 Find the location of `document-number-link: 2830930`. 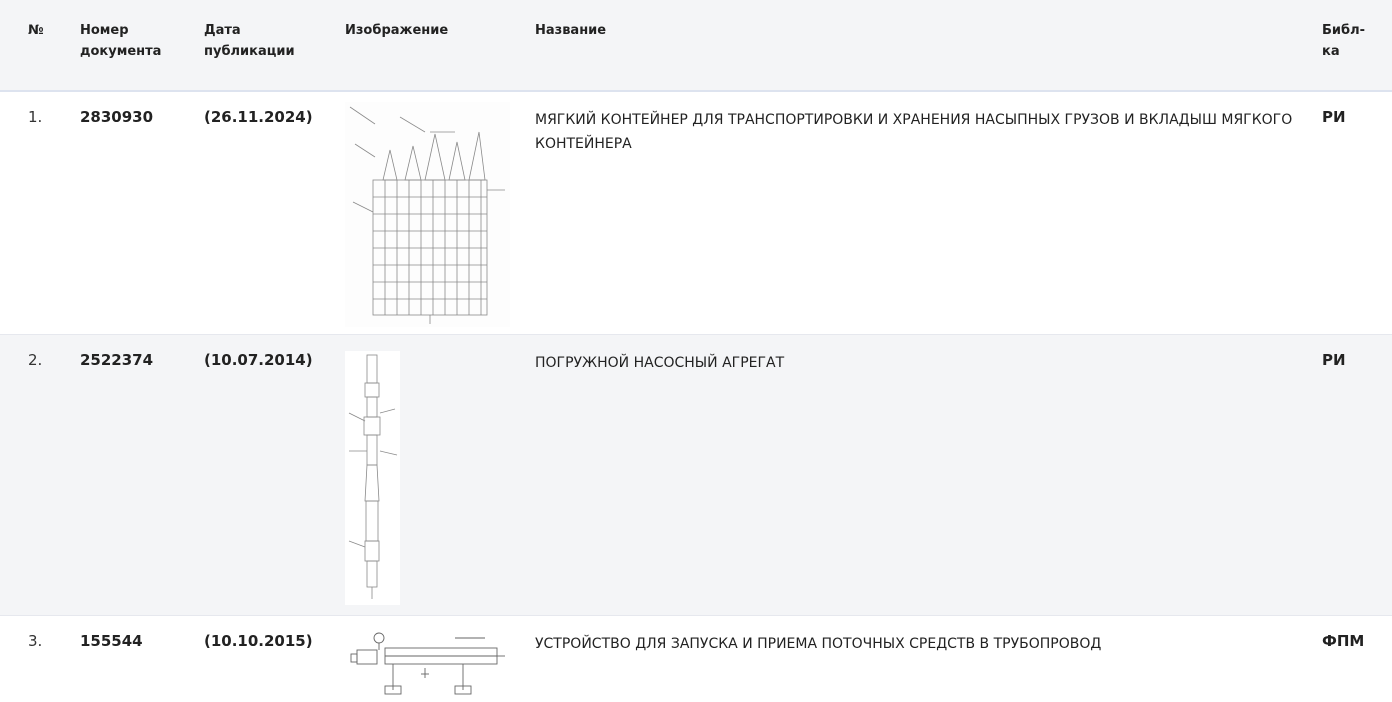

document-number-link: 2830930 is located at coordinates (116, 117).